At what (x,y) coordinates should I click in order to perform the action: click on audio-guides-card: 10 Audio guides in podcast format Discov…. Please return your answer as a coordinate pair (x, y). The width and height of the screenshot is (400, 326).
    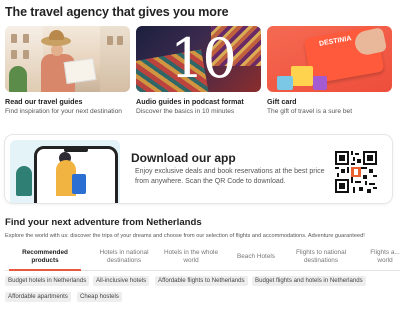
    Looking at the image, I should click on (198, 70).